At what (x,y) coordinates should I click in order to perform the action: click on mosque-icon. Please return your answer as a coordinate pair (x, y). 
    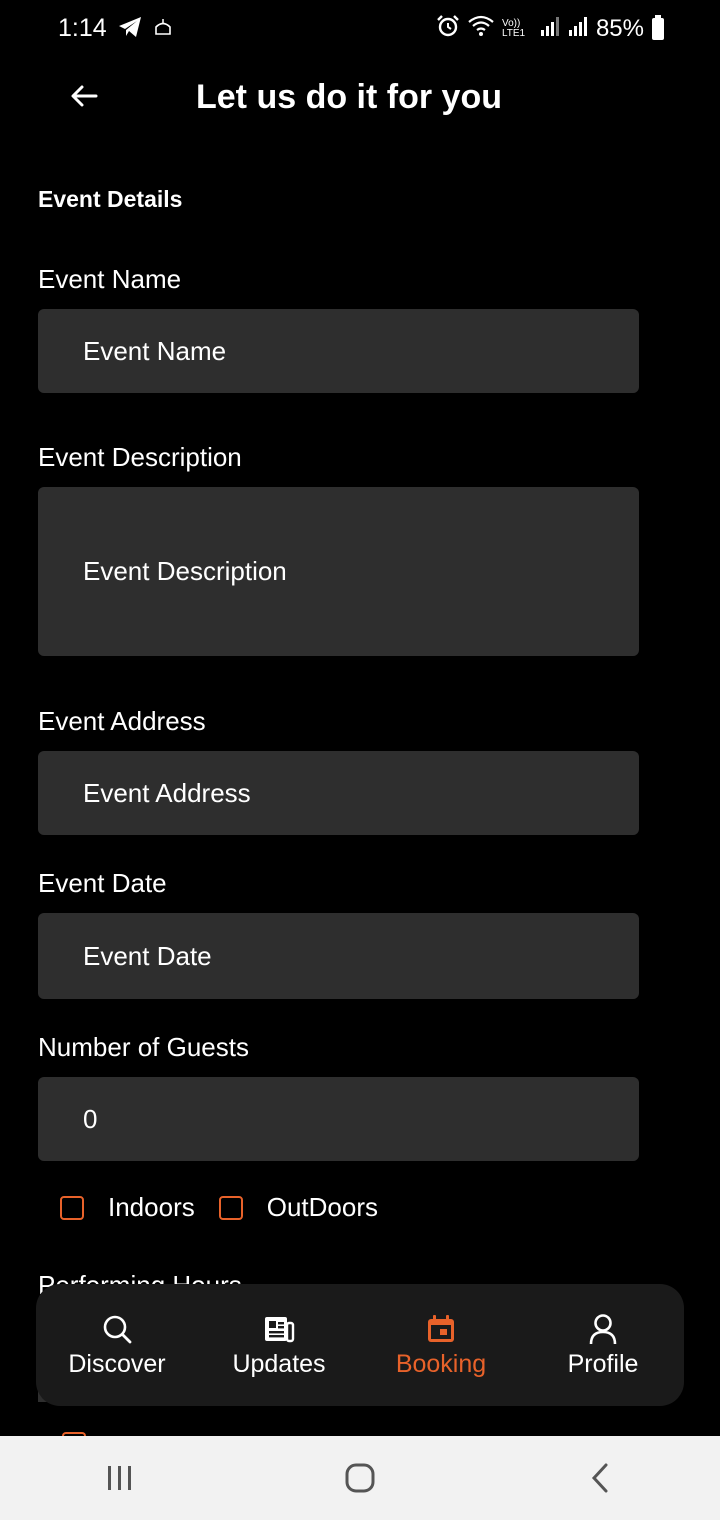
    Looking at the image, I should click on (163, 29).